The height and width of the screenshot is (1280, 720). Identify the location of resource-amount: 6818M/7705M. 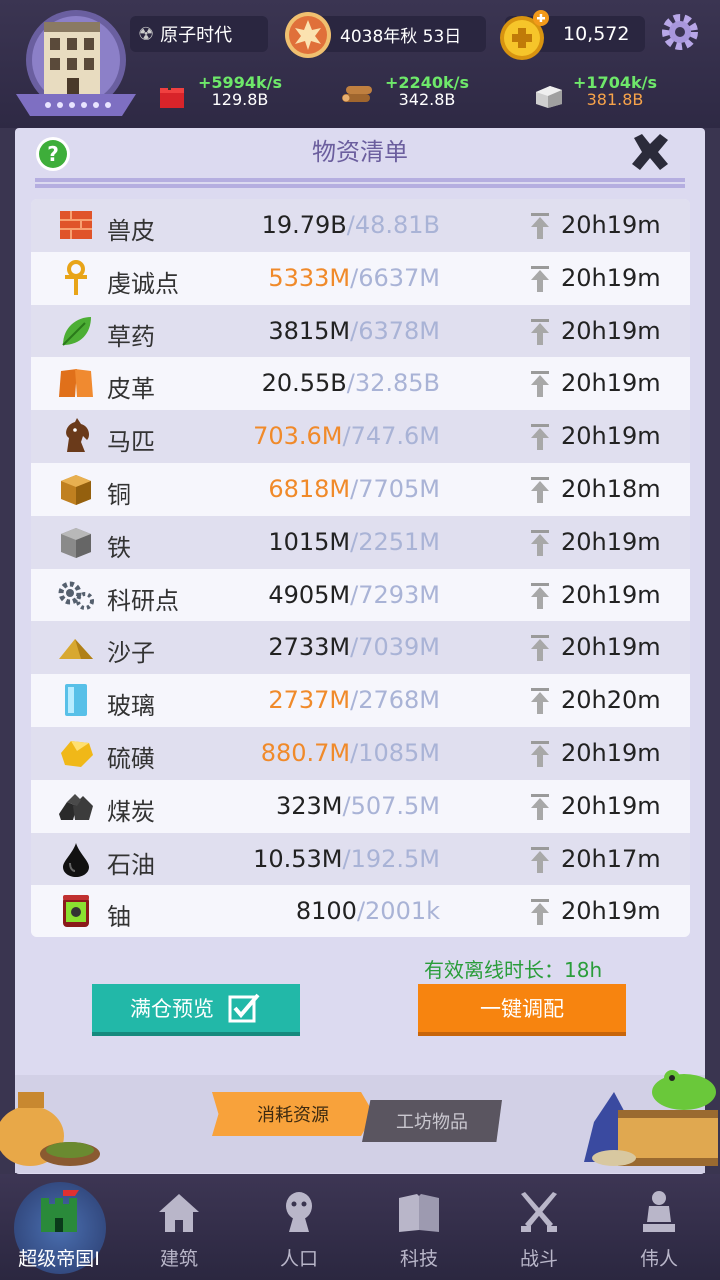
(354, 489).